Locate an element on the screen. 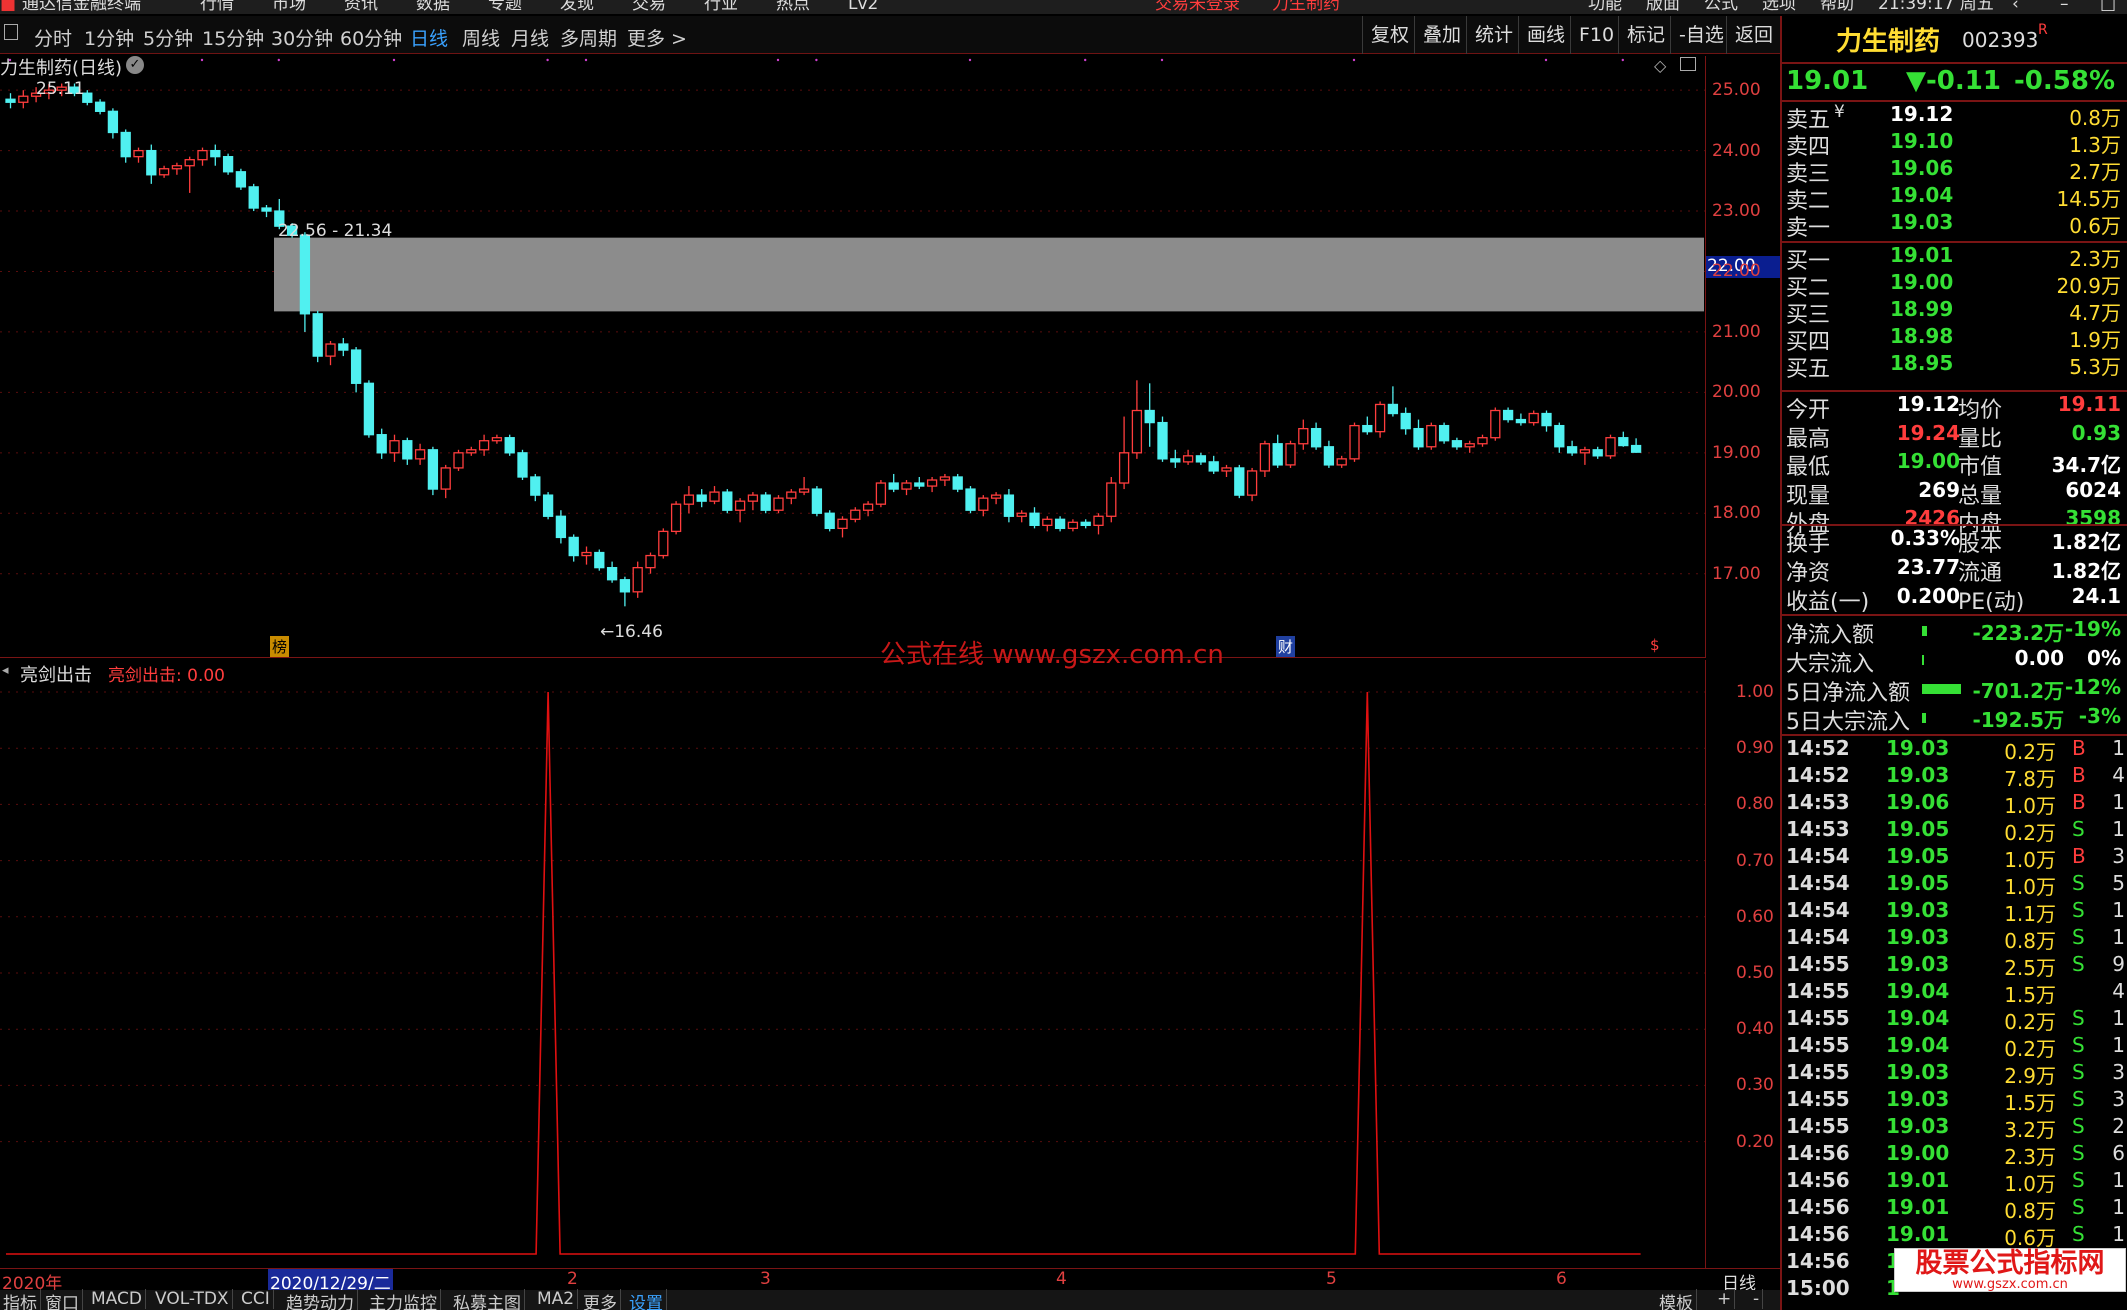 The height and width of the screenshot is (1310, 2127). ask-volume: 1.3万 is located at coordinates (2095, 145).